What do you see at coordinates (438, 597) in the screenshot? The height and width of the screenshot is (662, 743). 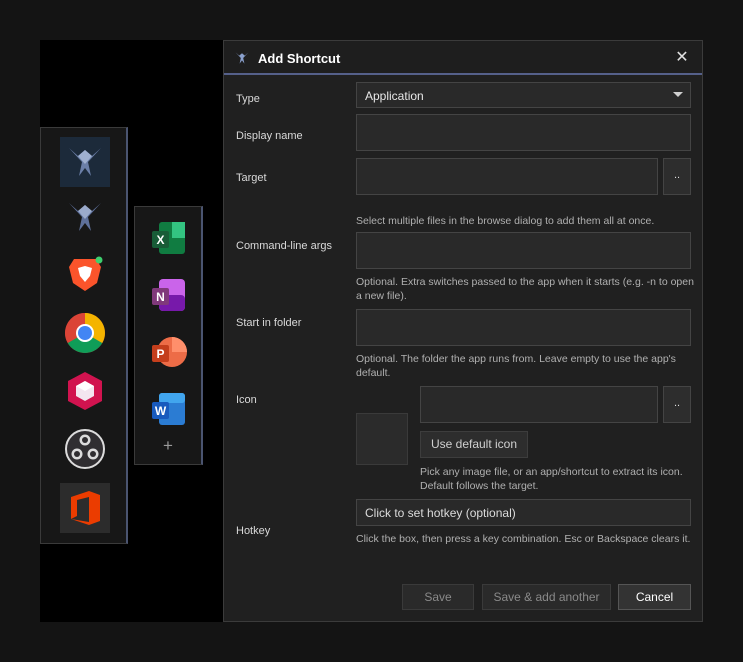 I see `save-button: Save` at bounding box center [438, 597].